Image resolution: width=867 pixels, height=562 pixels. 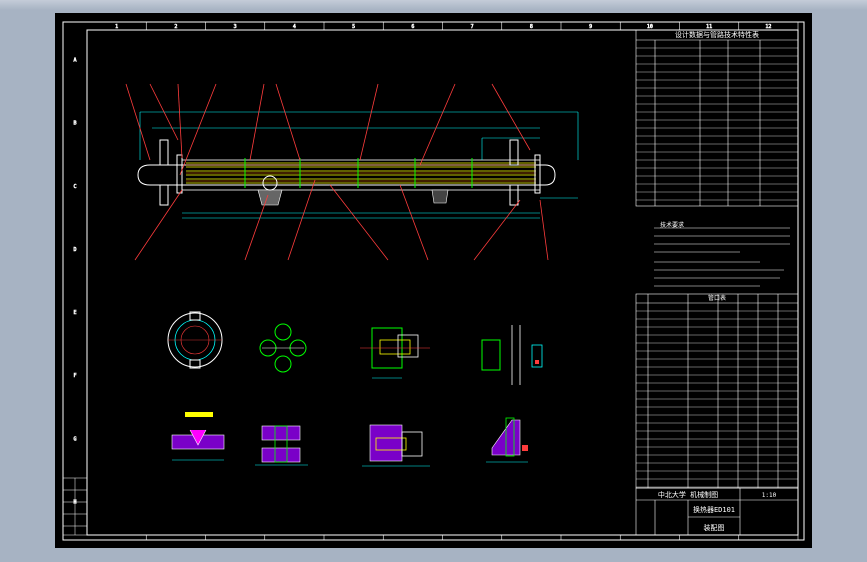 What do you see at coordinates (514, 152) in the screenshot?
I see `nozzle-b` at bounding box center [514, 152].